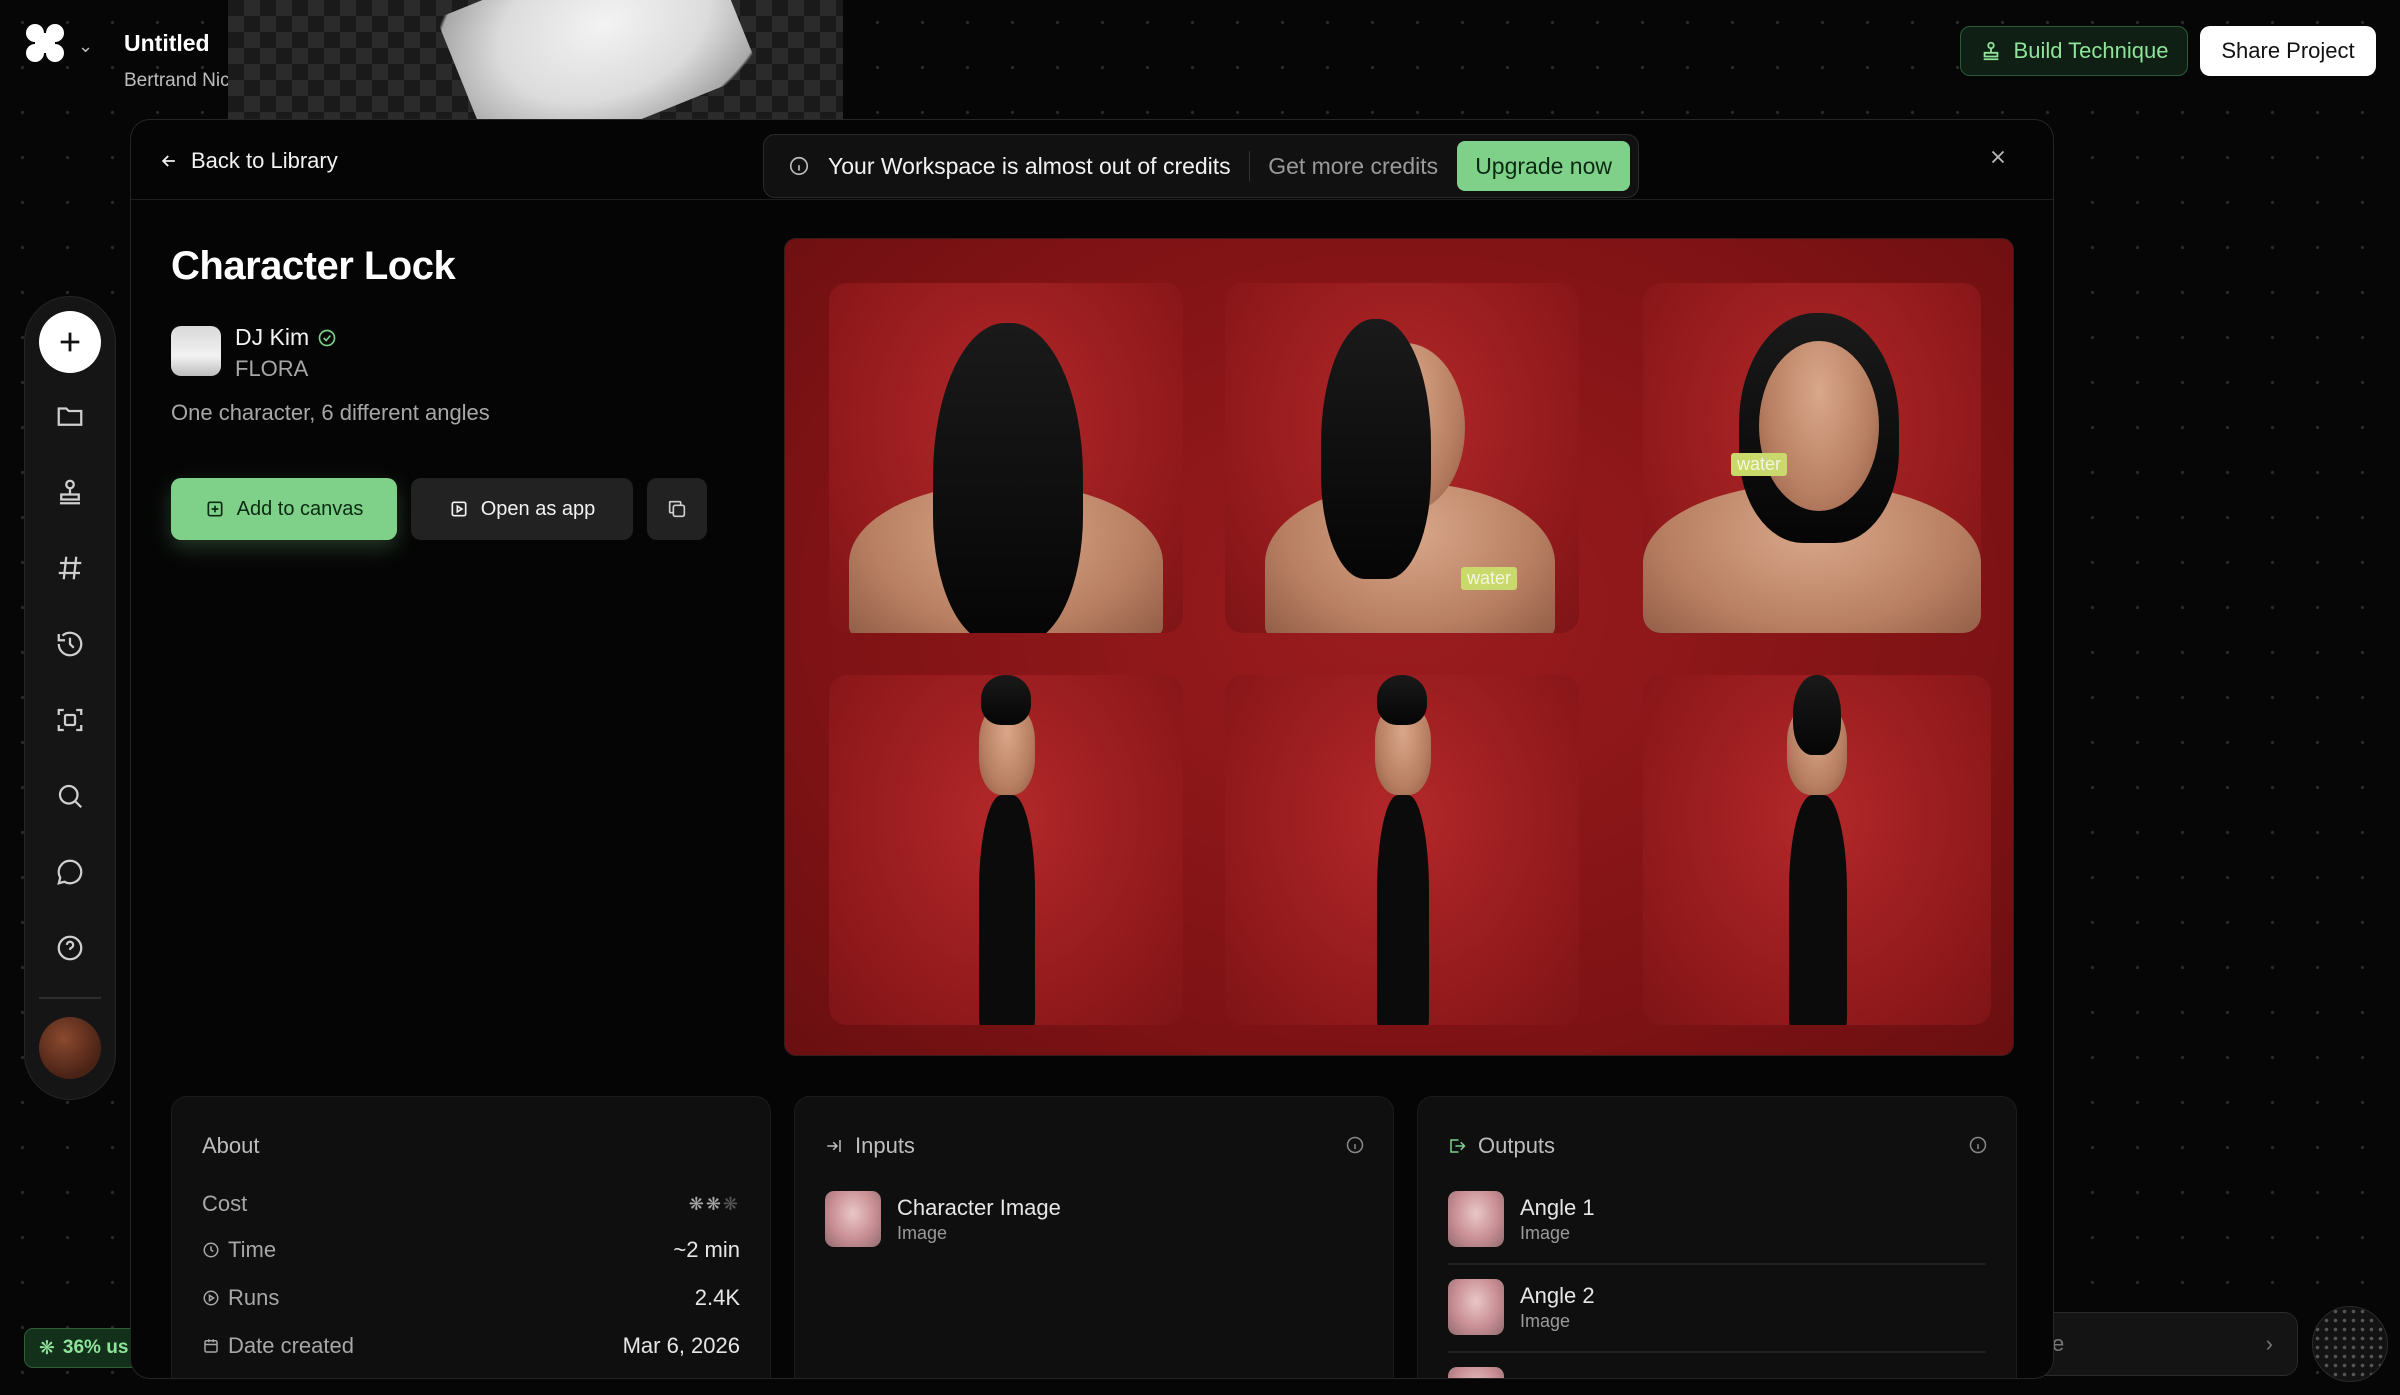 Image resolution: width=2400 pixels, height=1395 pixels. I want to click on banner-divider, so click(1249, 166).